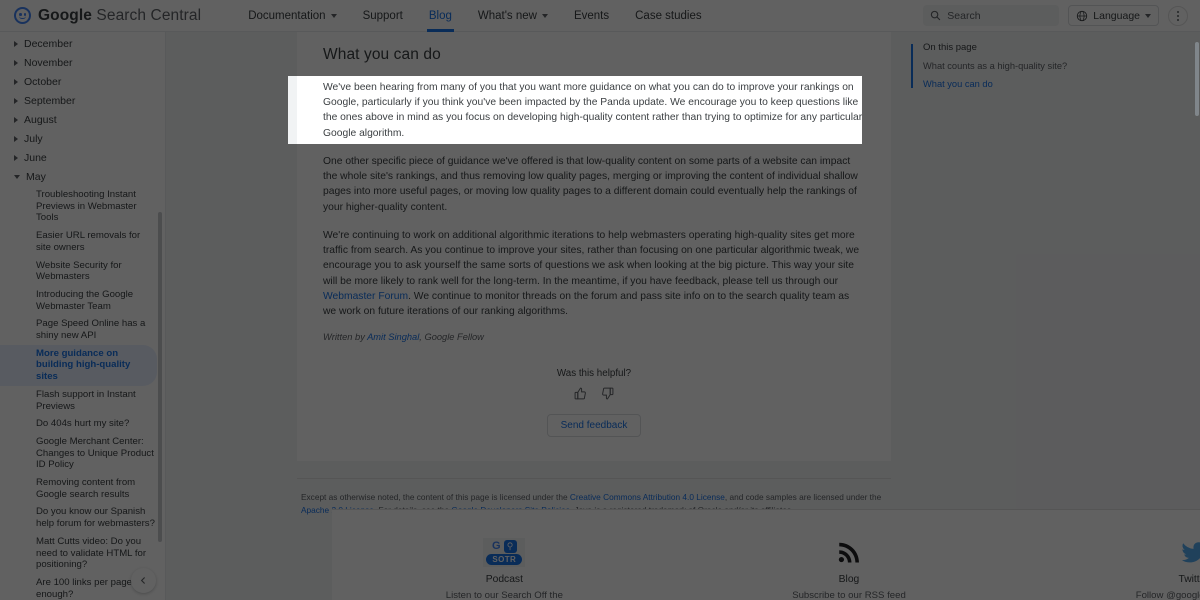 This screenshot has height=600, width=1200. I want to click on nav-item-support: Support, so click(383, 16).